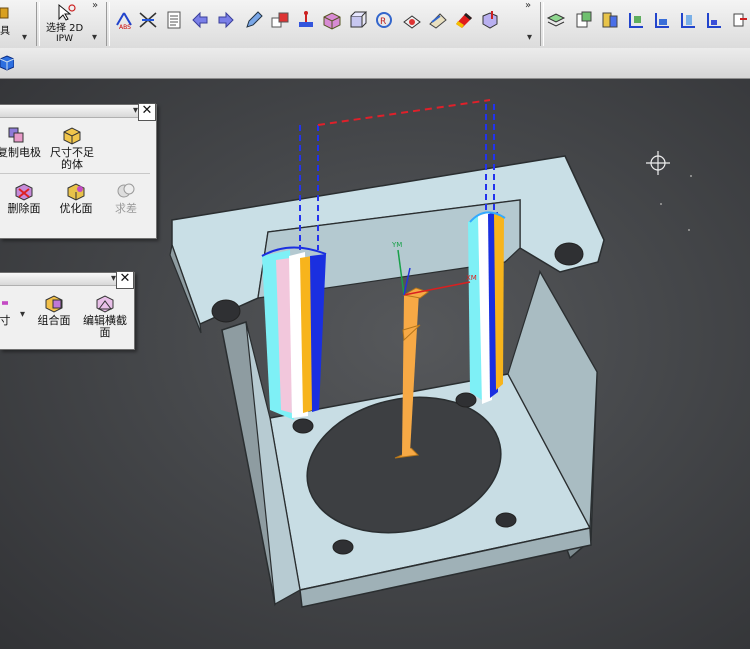 The height and width of the screenshot is (649, 750). I want to click on paint-icon, so click(438, 20).